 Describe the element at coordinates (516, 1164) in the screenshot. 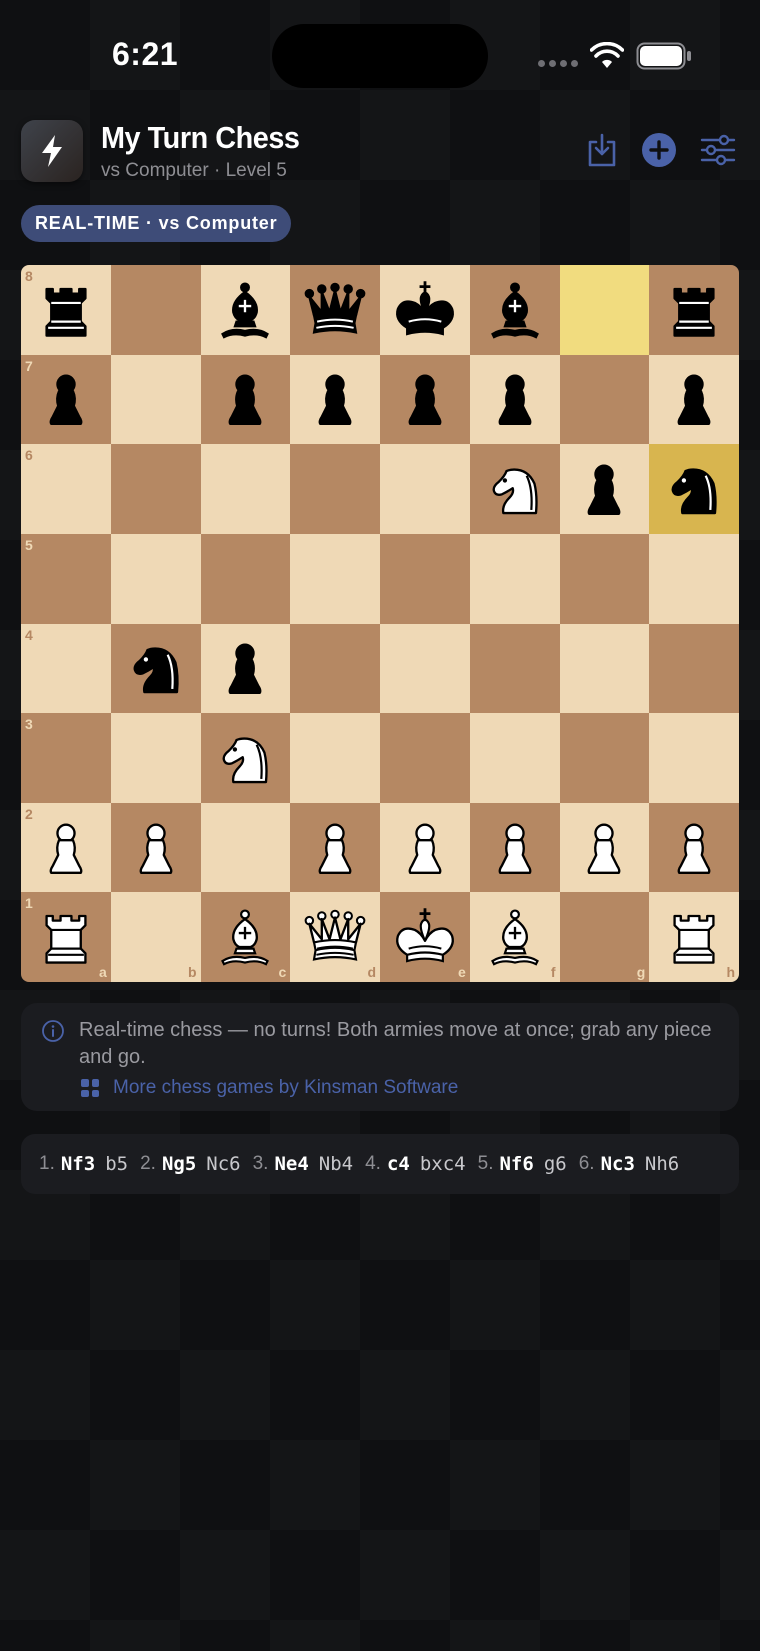

I see `move-white: Nf6` at that location.